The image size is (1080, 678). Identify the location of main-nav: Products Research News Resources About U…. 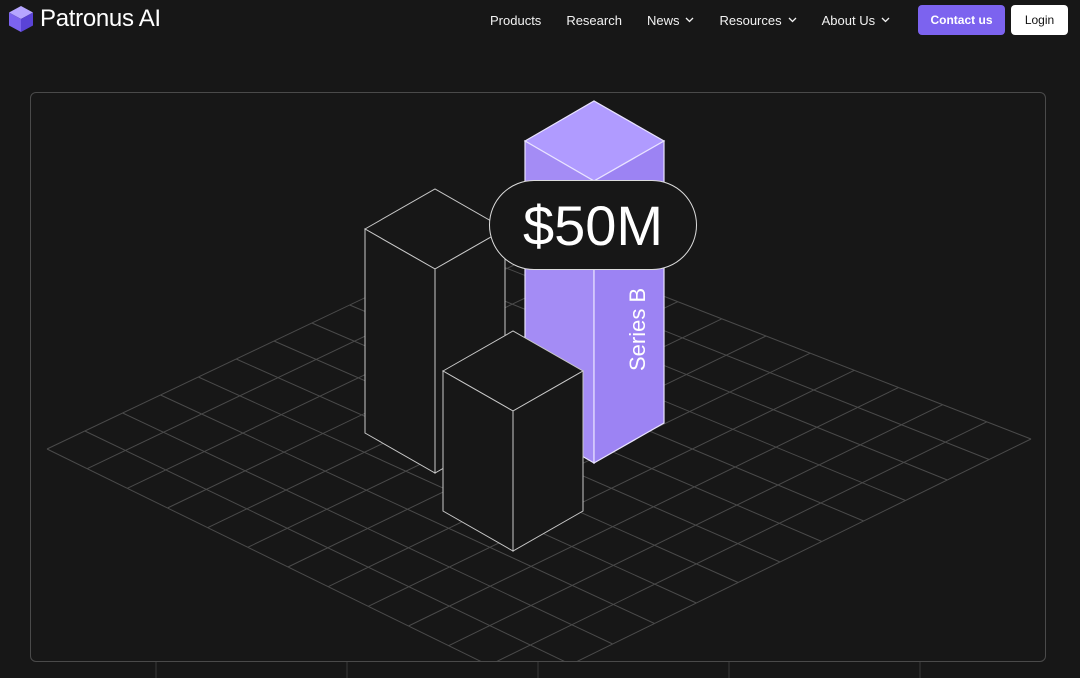
(702, 20).